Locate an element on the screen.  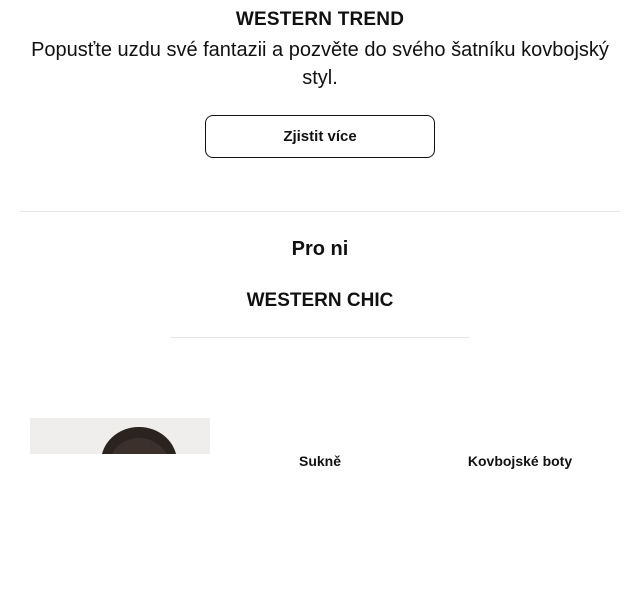
product-link-cowboy-boots: Kovbojské boty is located at coordinates (520, 461).